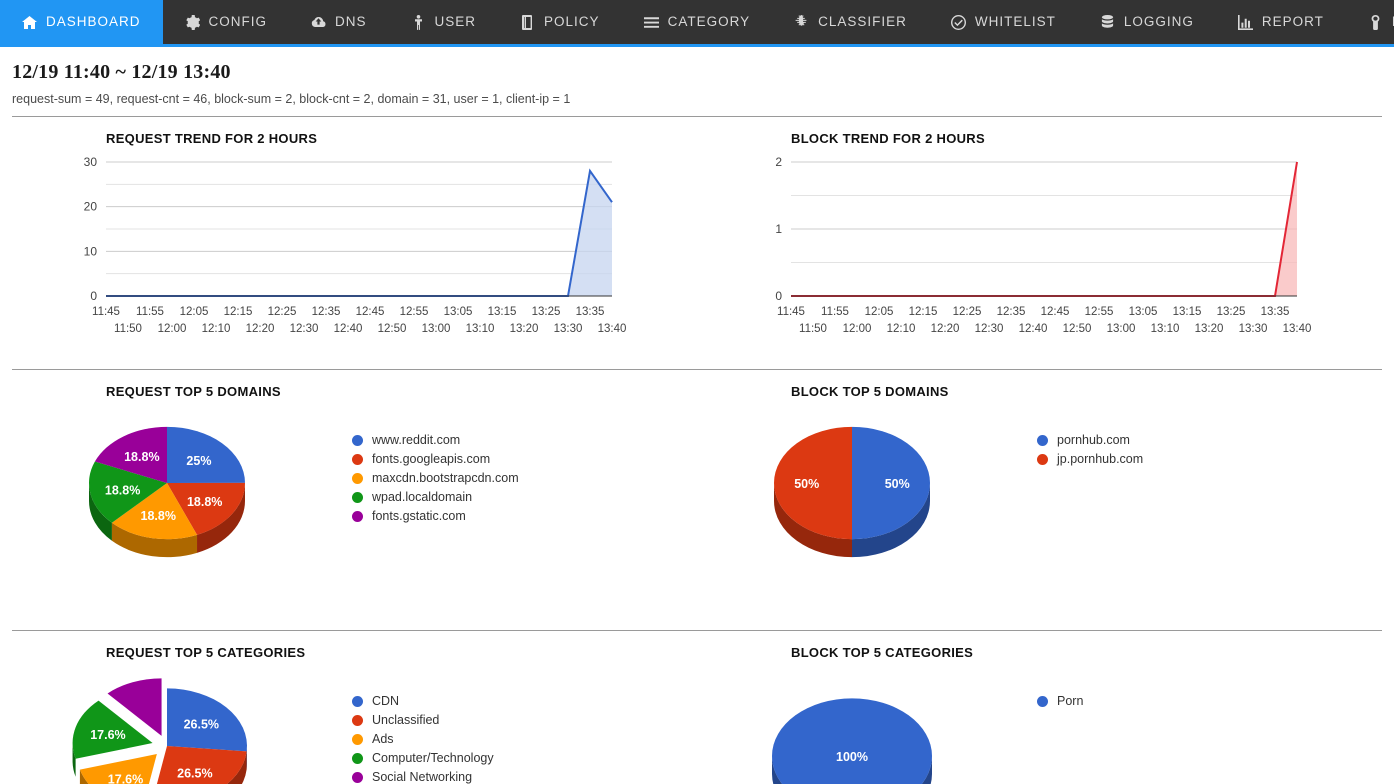 The width and height of the screenshot is (1394, 784). I want to click on legend-item: www.reddit.com, so click(435, 440).